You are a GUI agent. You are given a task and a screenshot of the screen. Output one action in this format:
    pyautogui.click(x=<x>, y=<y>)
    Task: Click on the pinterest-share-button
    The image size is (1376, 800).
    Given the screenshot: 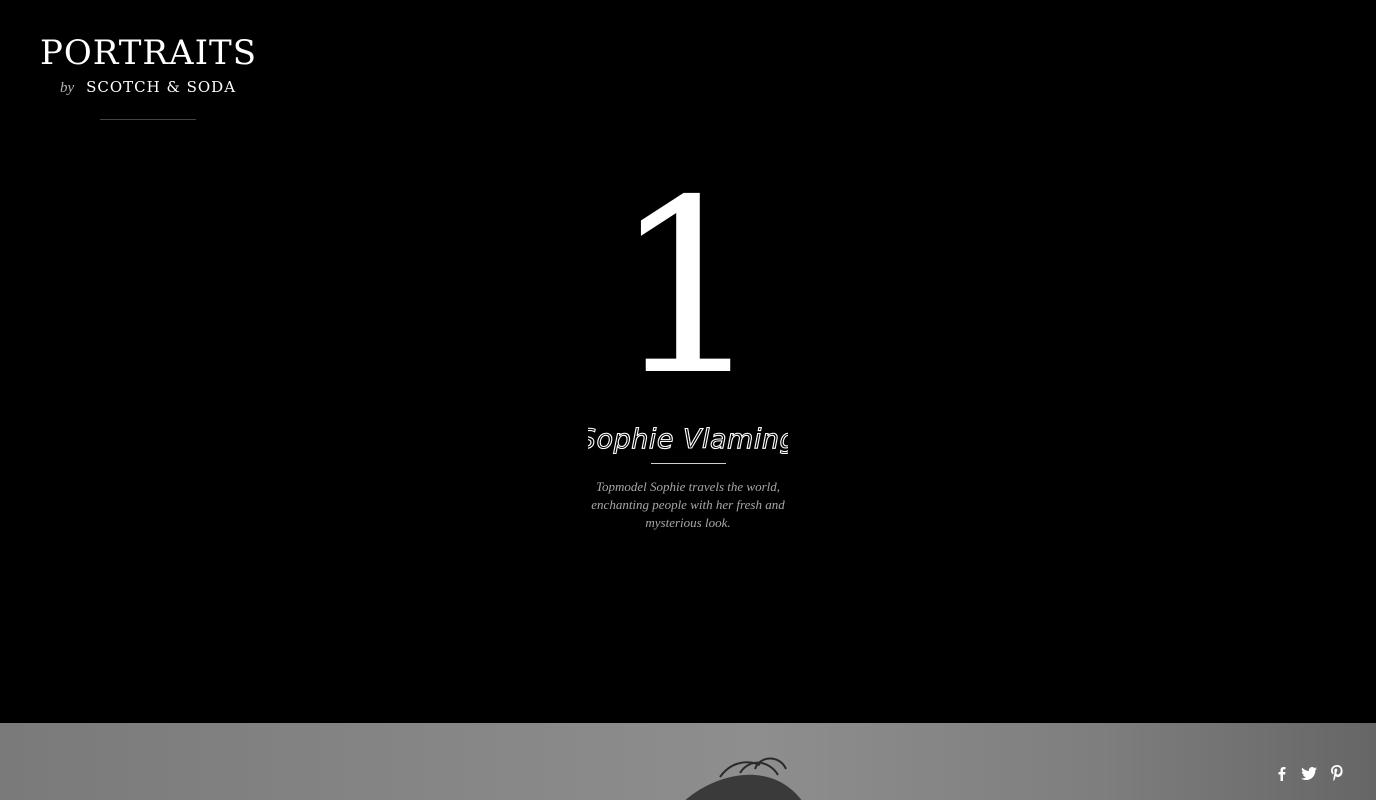 What is the action you would take?
    pyautogui.click(x=1337, y=773)
    